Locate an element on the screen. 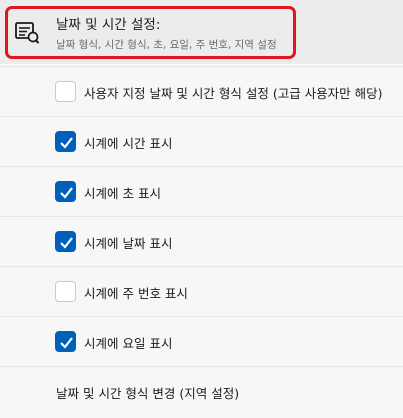  change-format-link-row: 날짜 및 시간 형식 변경 (지역 설정) is located at coordinates (201, 391).